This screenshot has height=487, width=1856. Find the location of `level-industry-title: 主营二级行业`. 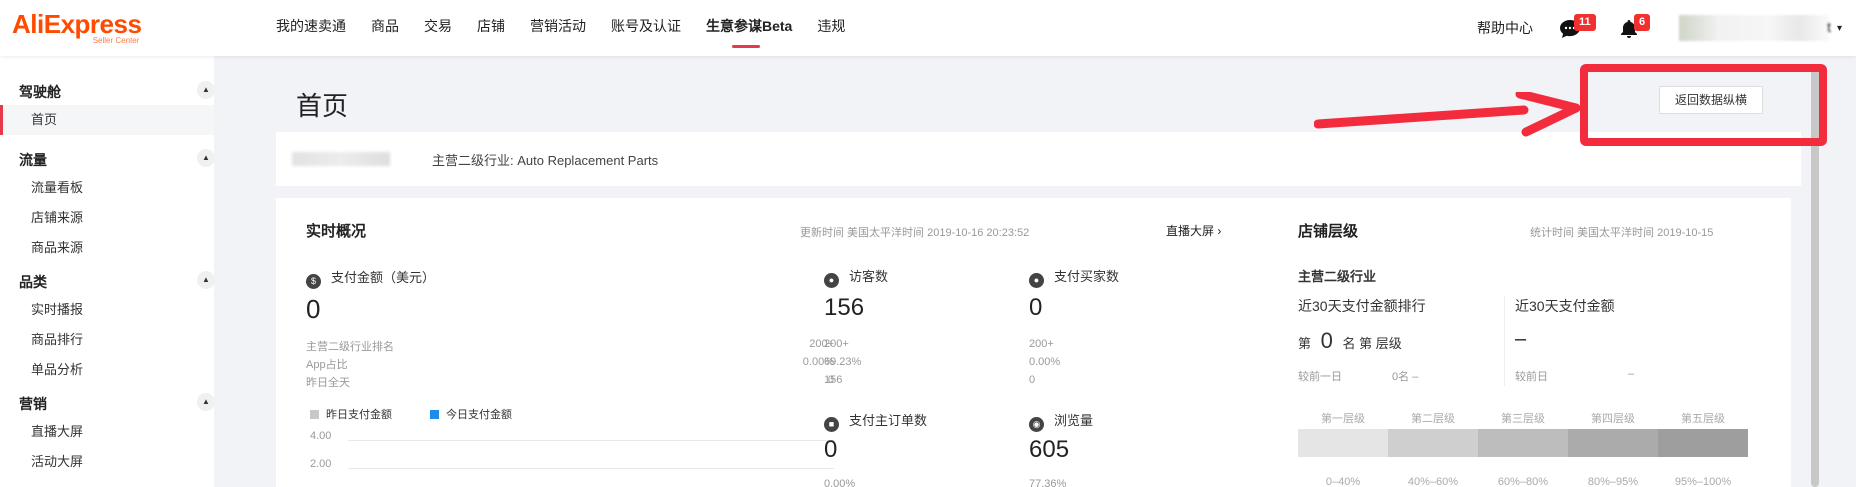

level-industry-title: 主营二级行业 is located at coordinates (1337, 276).